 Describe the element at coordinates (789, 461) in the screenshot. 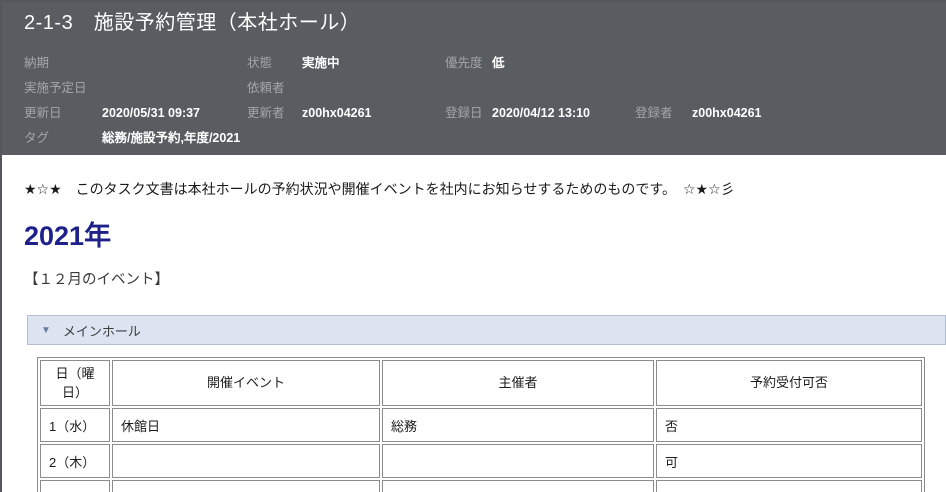

I see `cell-availability: 可` at that location.